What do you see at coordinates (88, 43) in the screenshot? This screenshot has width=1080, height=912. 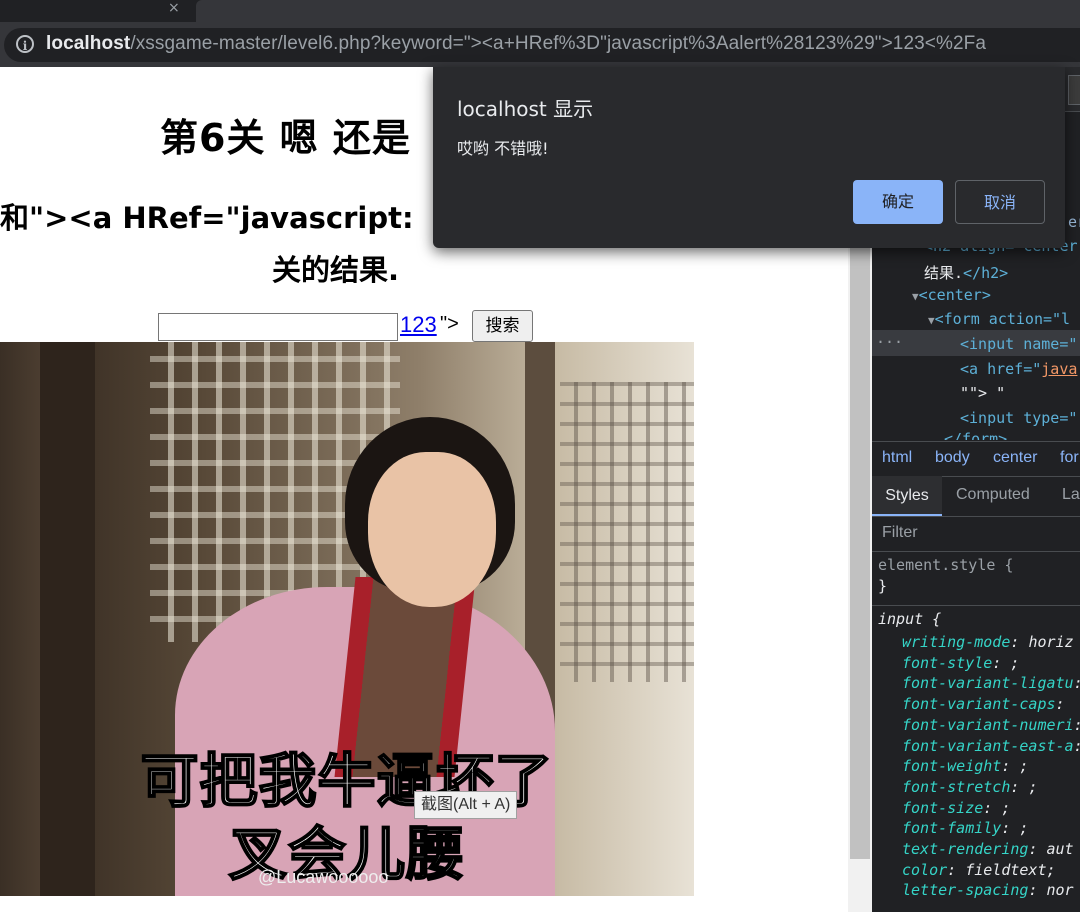 I see `url-host: localhost` at bounding box center [88, 43].